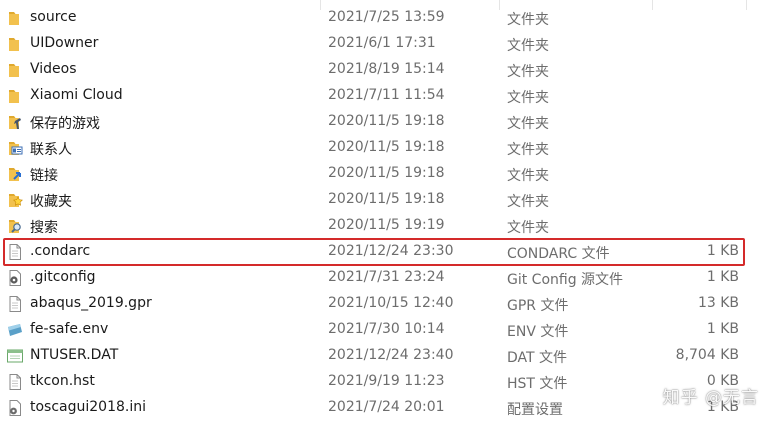  I want to click on file-row: 链接 2020/11/5 19:18 文件夹, so click(384, 174).